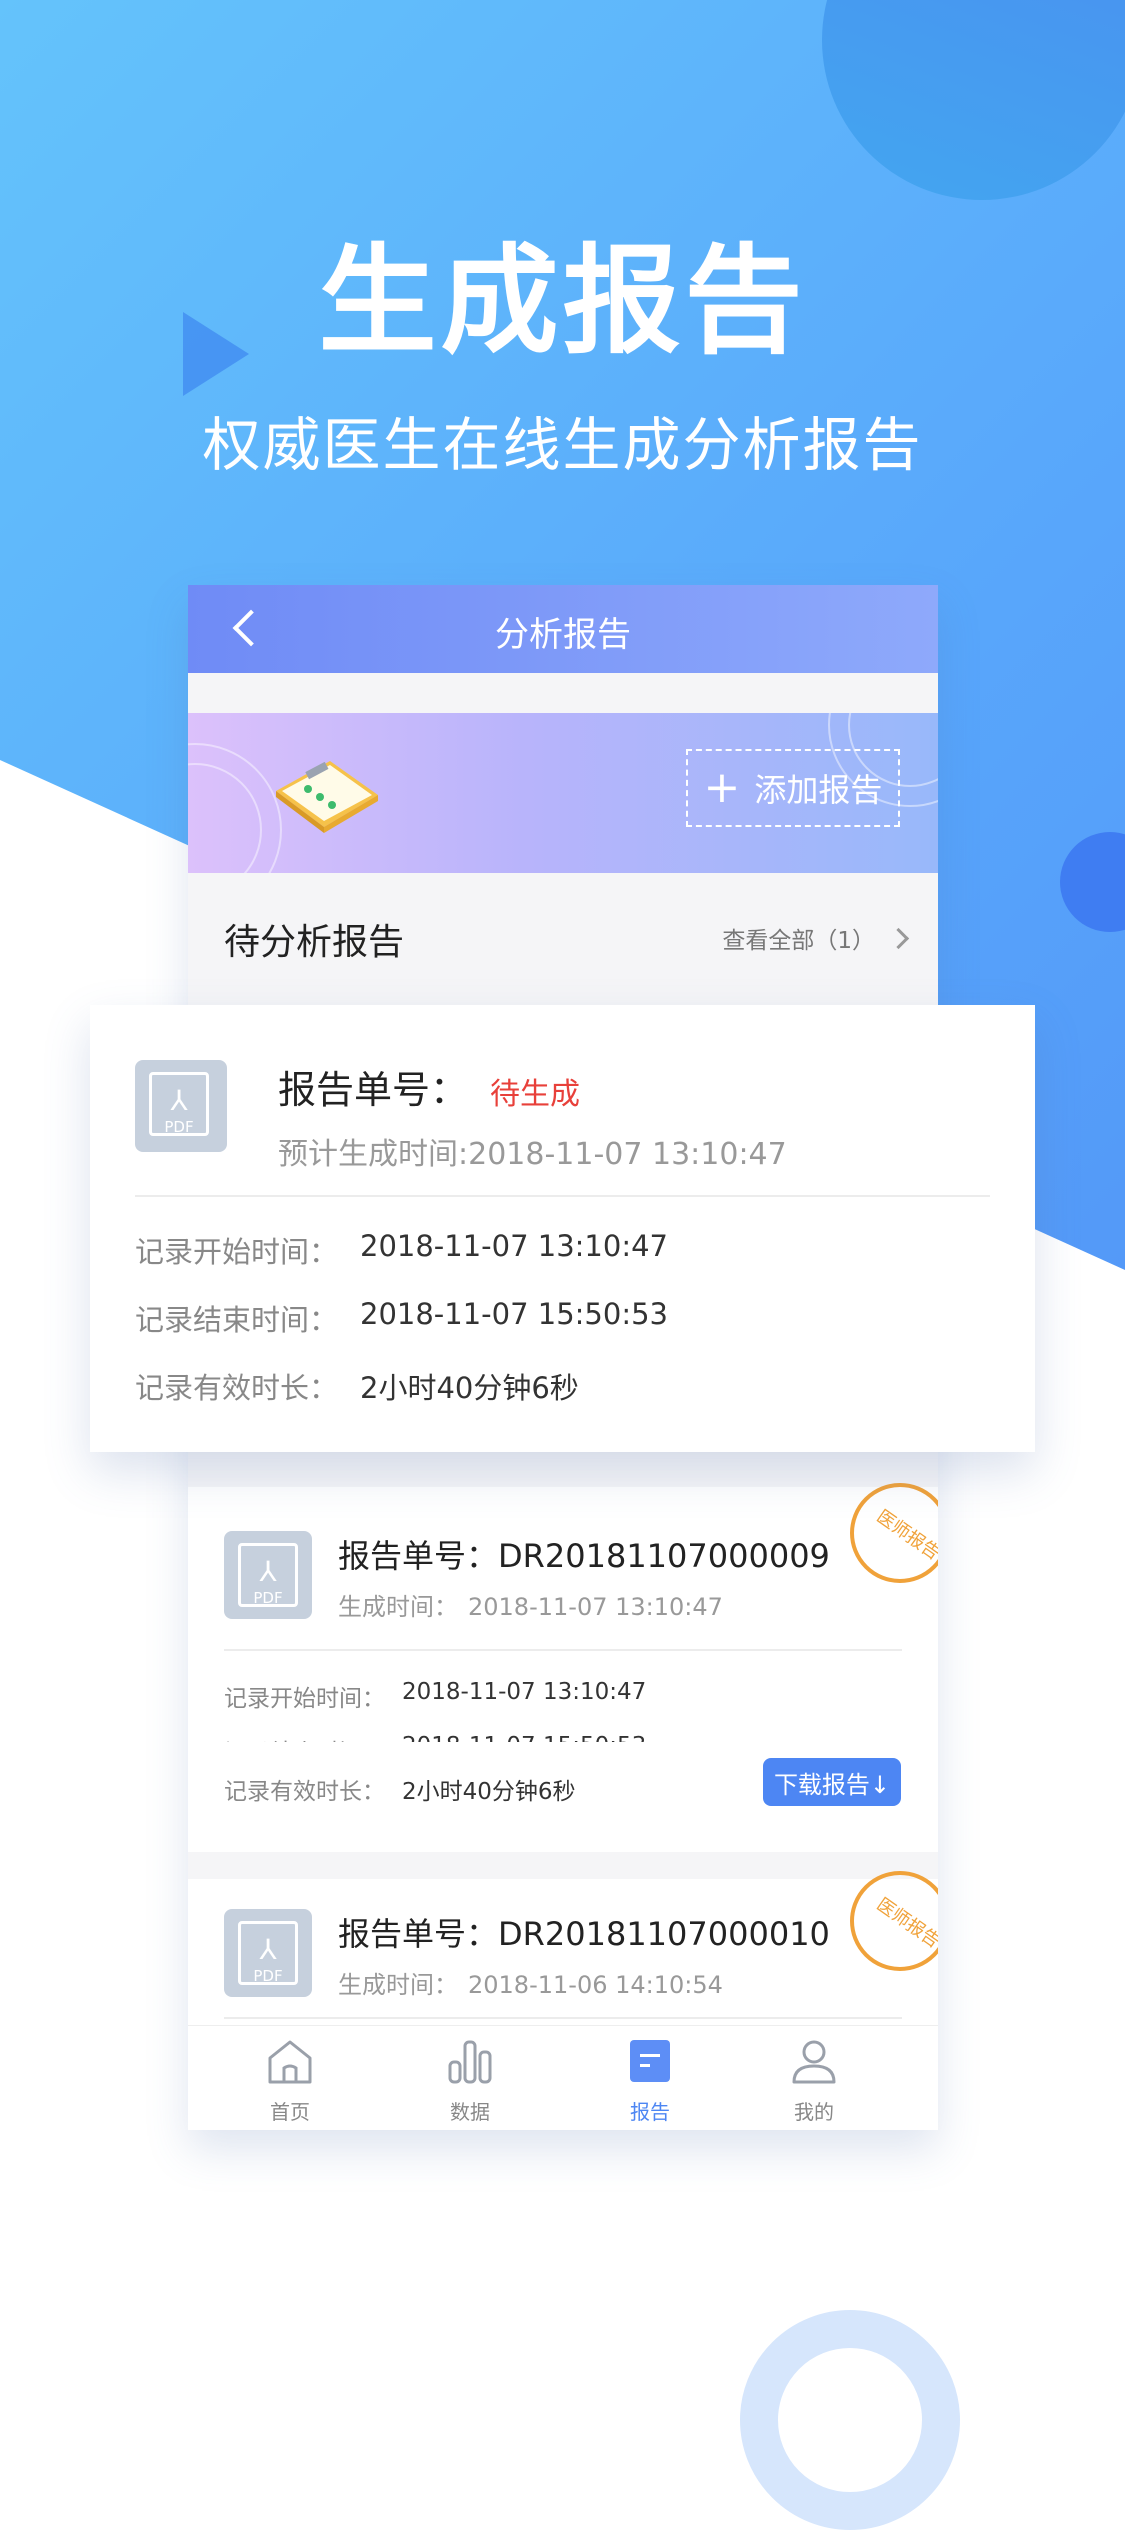  What do you see at coordinates (562, 445) in the screenshot?
I see `promo-subline: 权威医生在线生成分析报告` at bounding box center [562, 445].